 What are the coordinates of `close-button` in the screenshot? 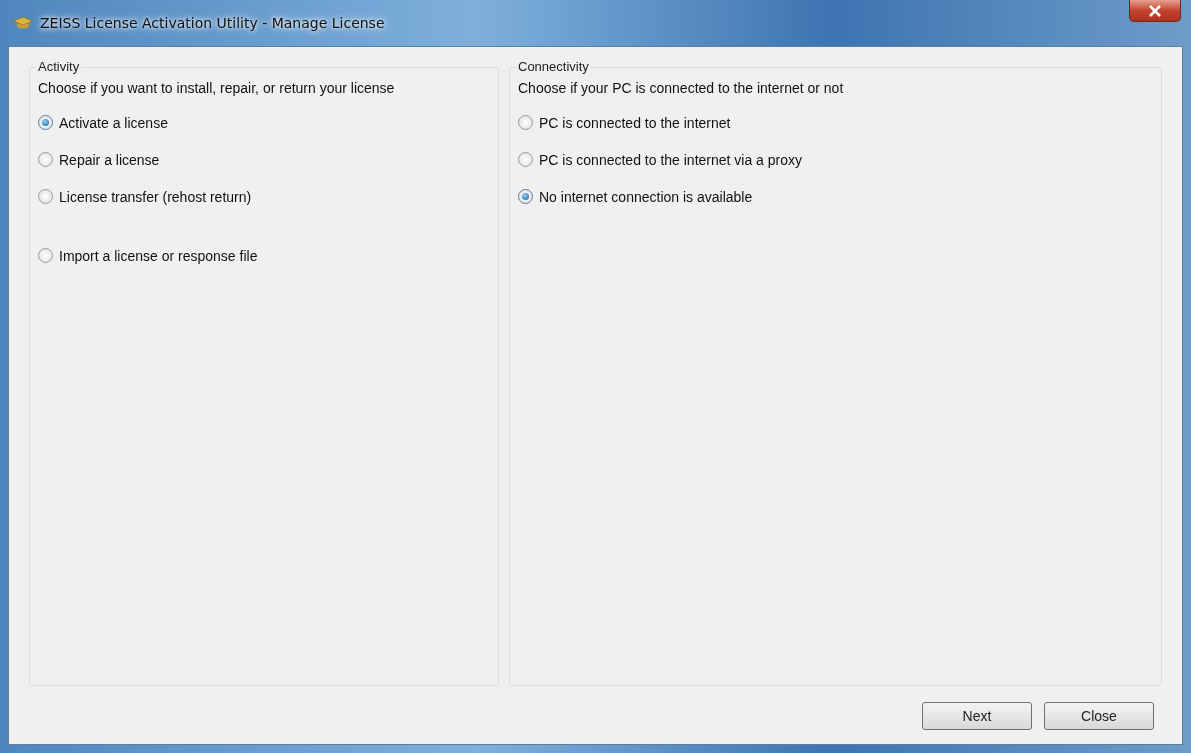 It's located at (1155, 11).